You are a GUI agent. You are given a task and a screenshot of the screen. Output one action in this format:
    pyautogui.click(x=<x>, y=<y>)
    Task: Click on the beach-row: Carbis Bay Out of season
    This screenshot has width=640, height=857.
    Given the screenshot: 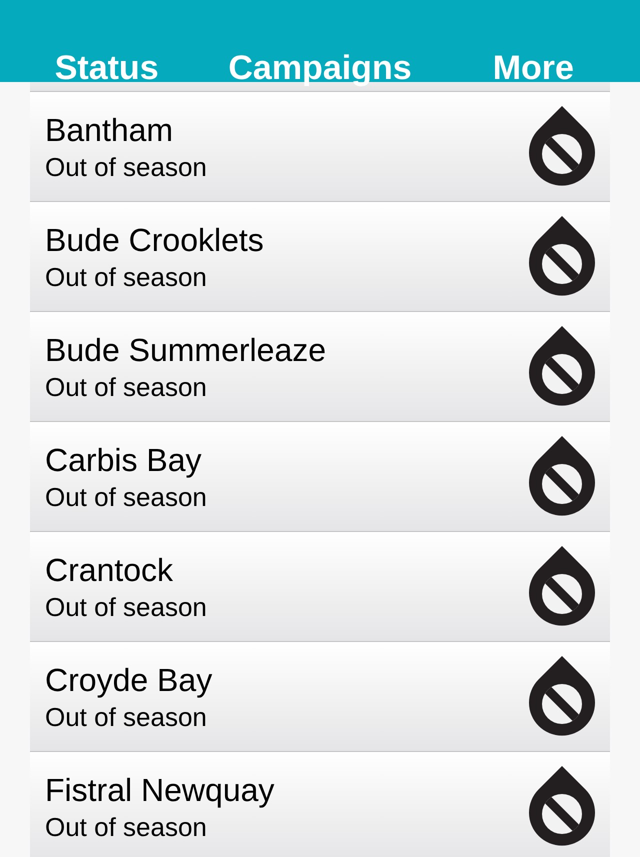 What is the action you would take?
    pyautogui.click(x=320, y=477)
    